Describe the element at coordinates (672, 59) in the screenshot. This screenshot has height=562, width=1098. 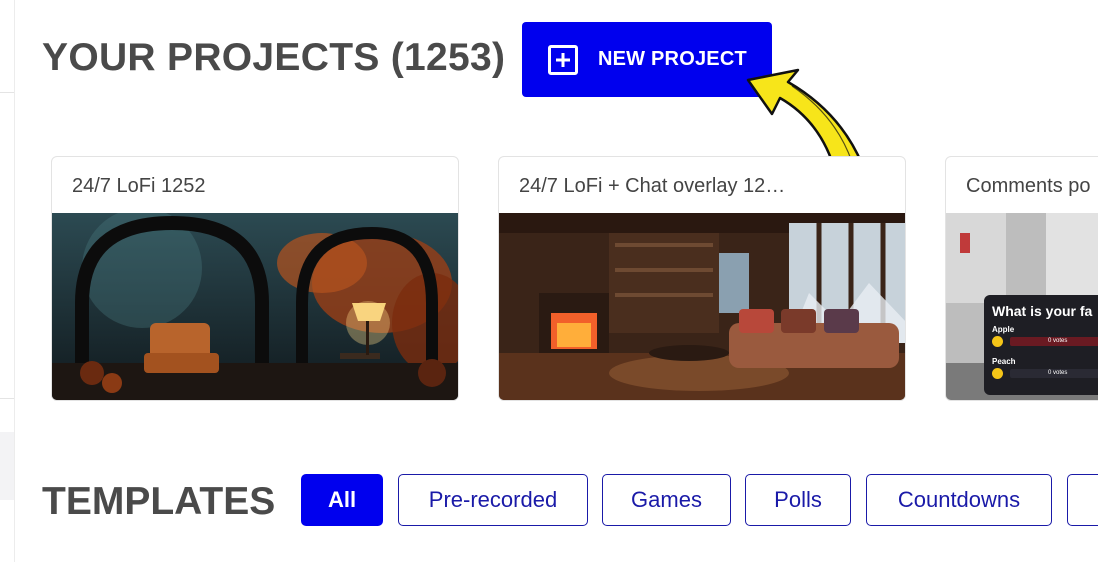
I see `new-project-label: NEW PROJECT` at that location.